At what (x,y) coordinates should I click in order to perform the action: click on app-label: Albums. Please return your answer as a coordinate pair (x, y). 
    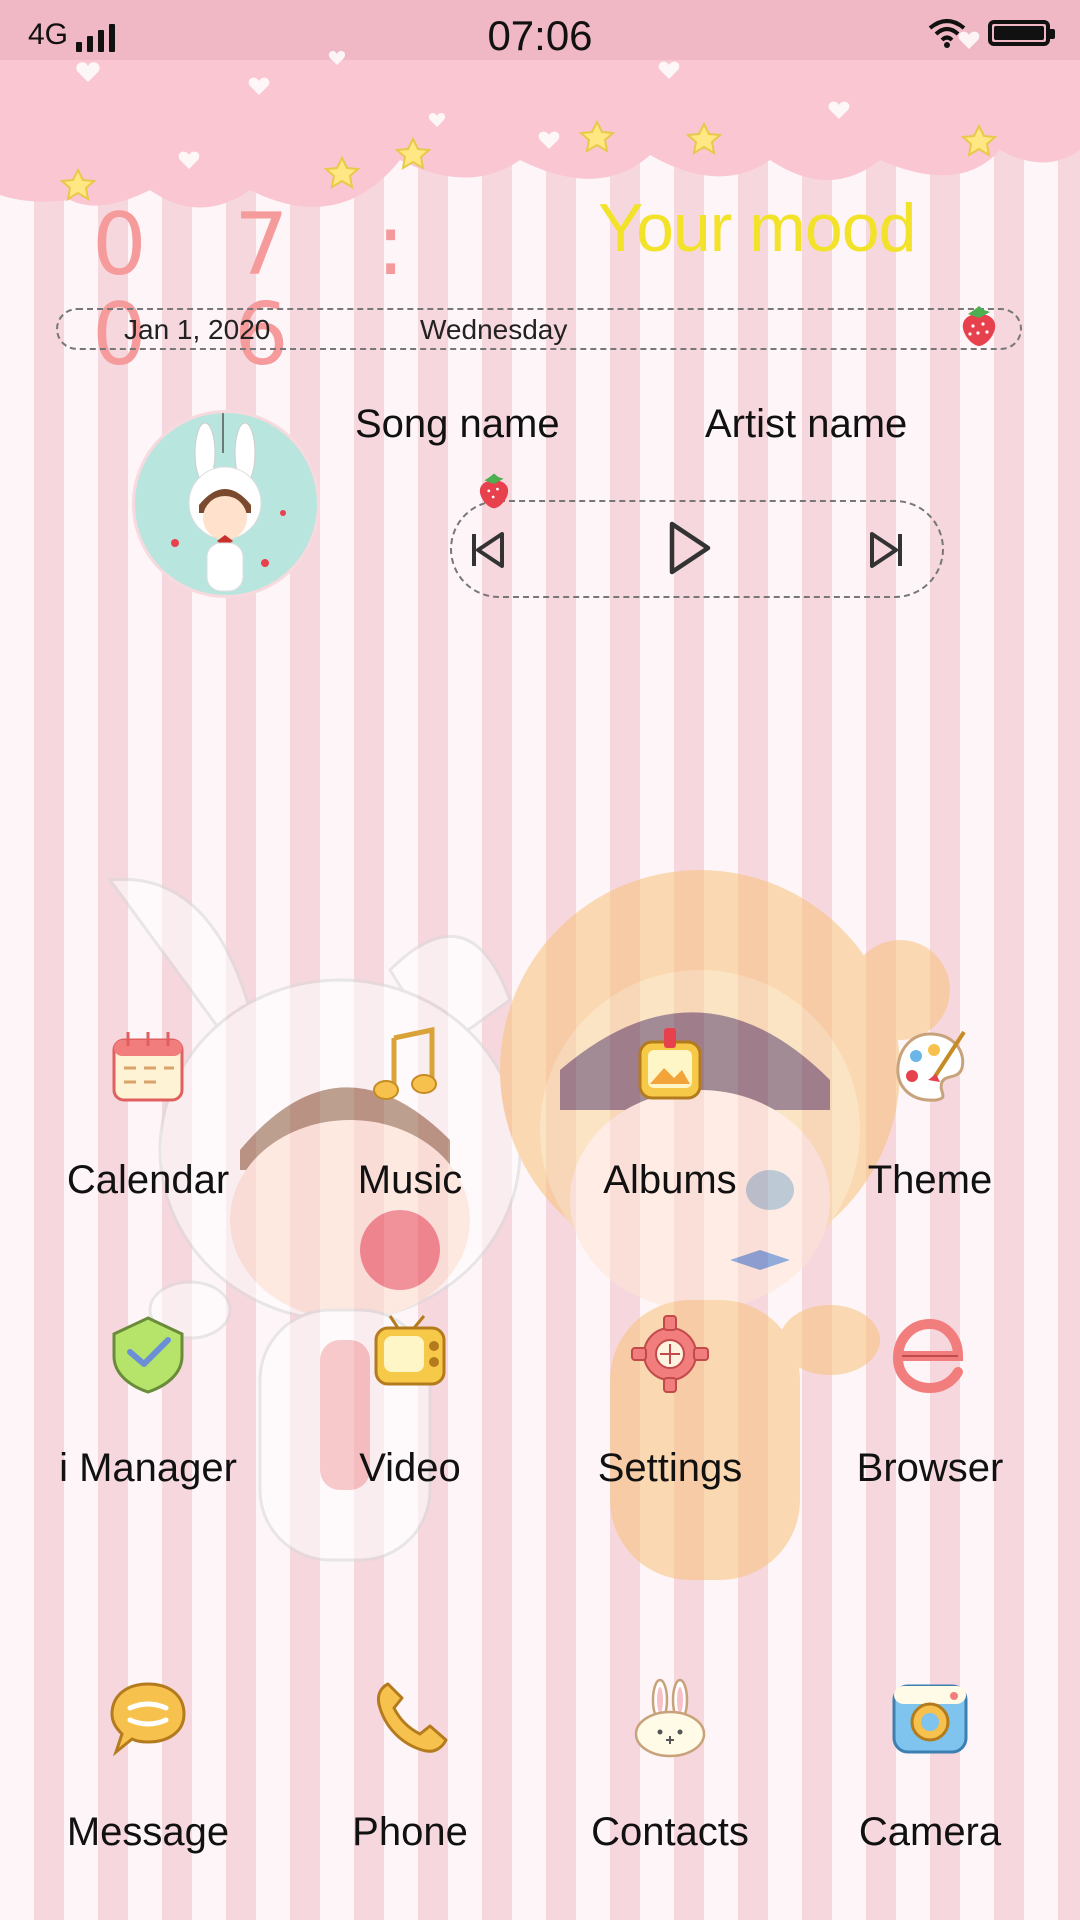
    Looking at the image, I should click on (670, 1180).